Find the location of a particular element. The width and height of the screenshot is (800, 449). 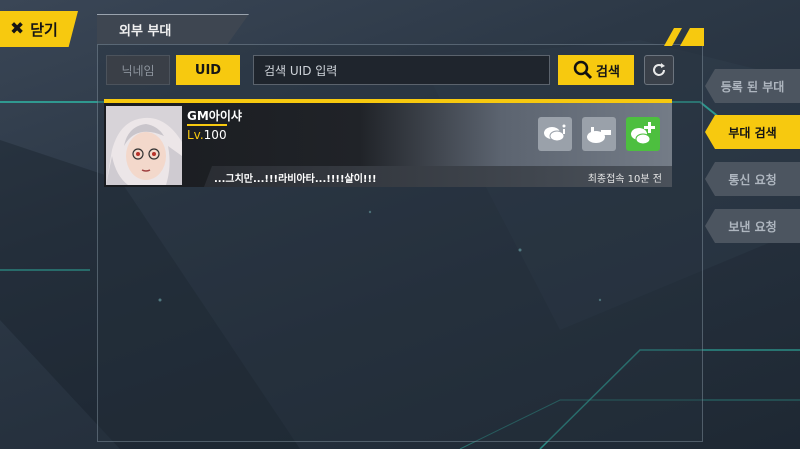

side-menu-registered-label: 등록 된 부대 is located at coordinates (752, 86).